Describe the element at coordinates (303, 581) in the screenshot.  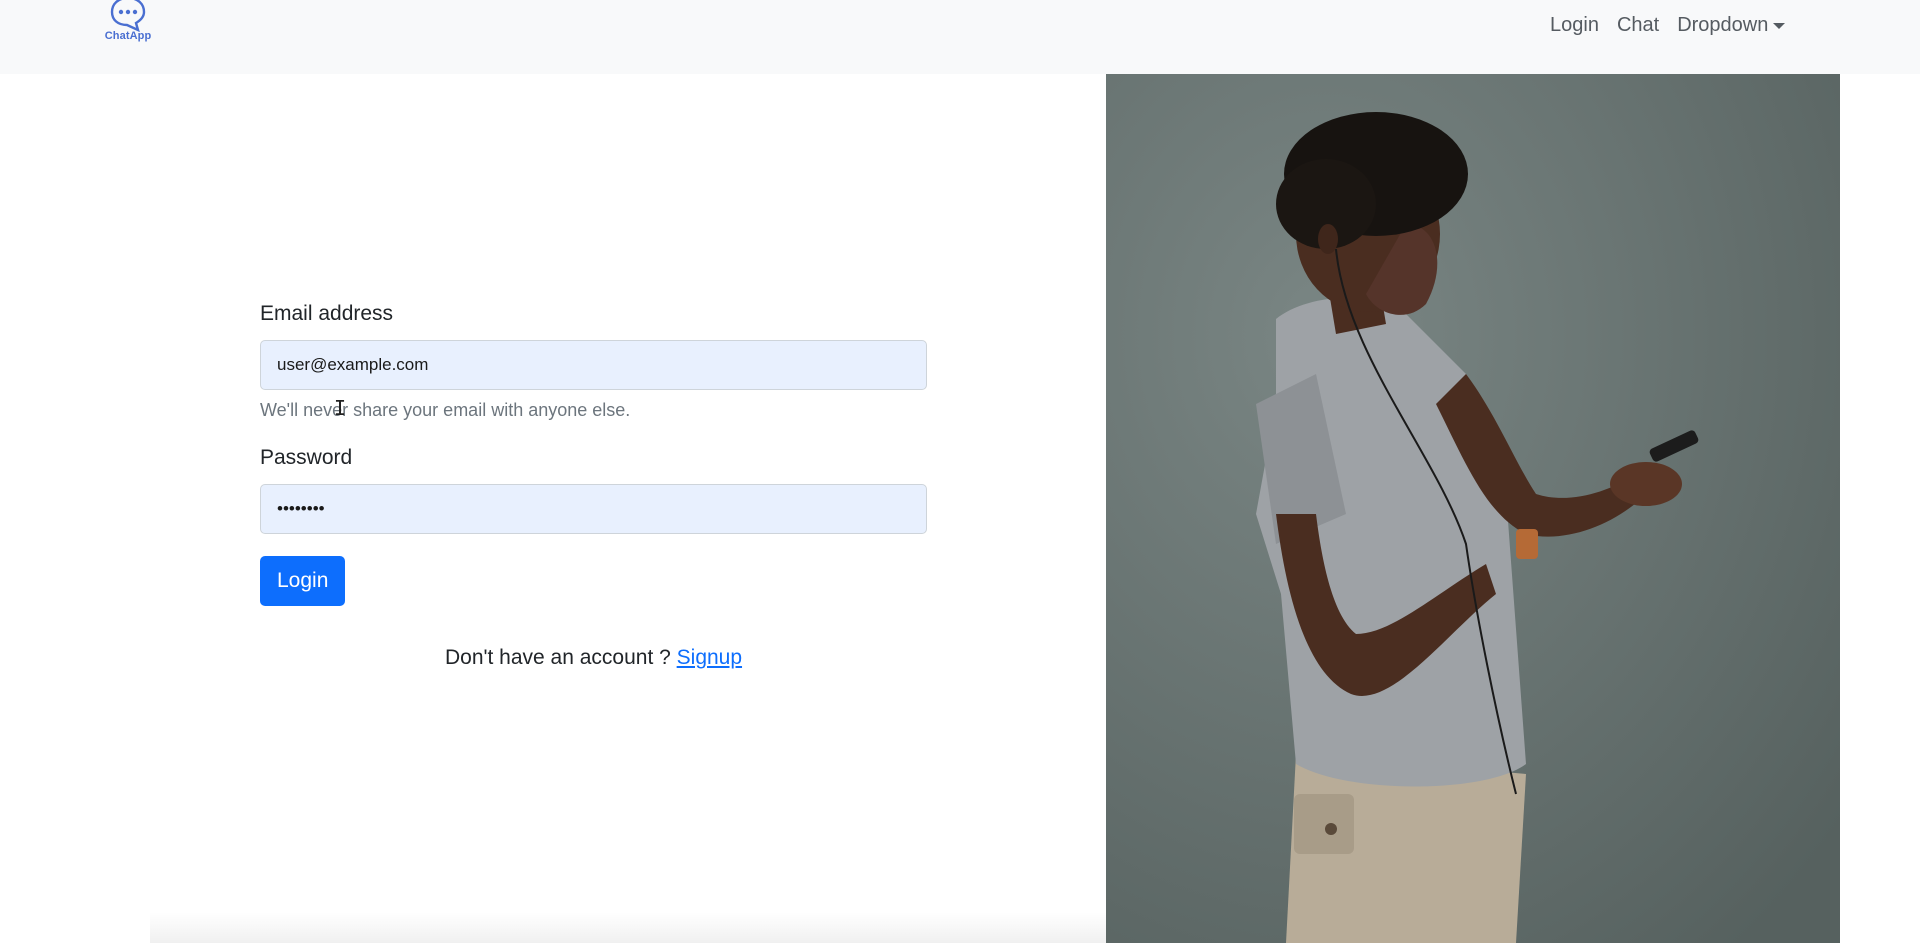
I see `login-button: Login` at that location.